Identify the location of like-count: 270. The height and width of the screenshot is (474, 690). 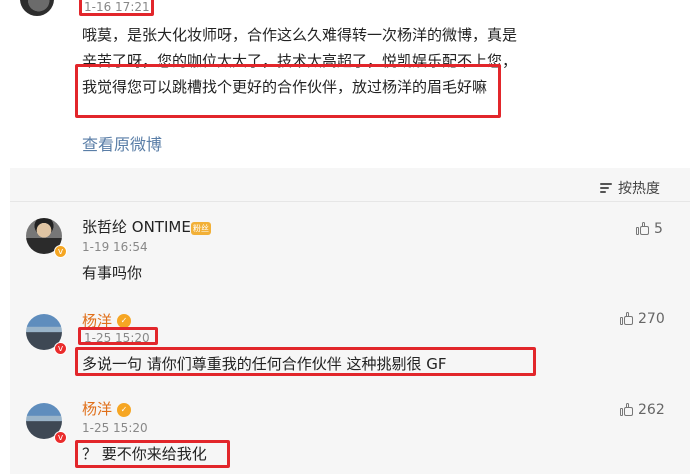
(651, 319).